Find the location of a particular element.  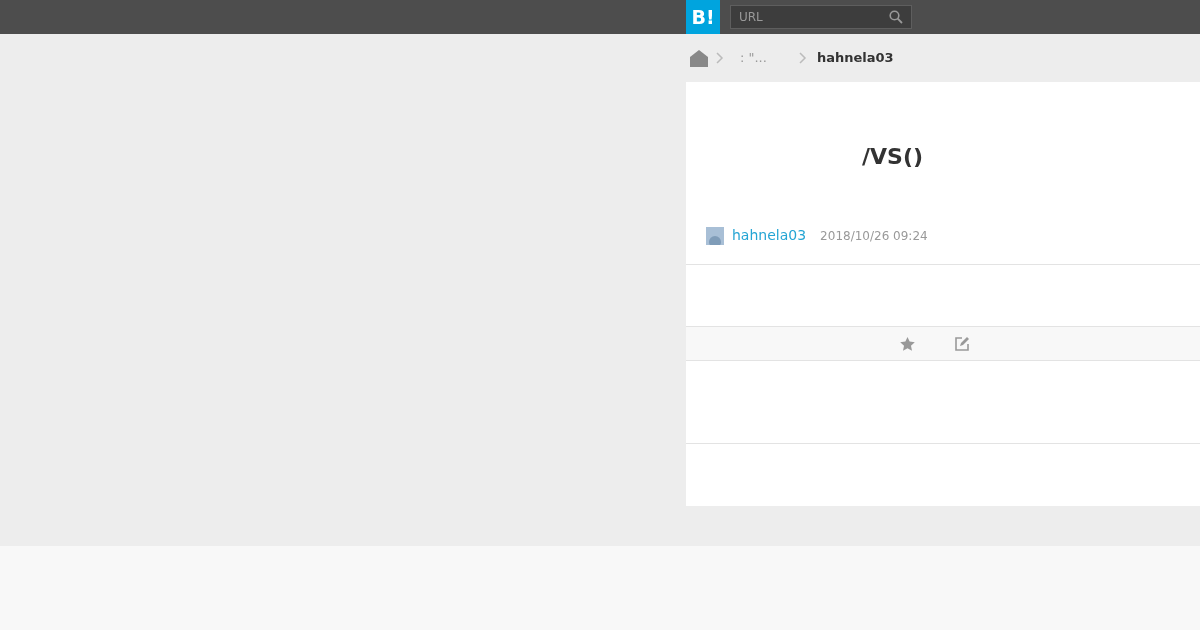

edit-icon is located at coordinates (962, 343).